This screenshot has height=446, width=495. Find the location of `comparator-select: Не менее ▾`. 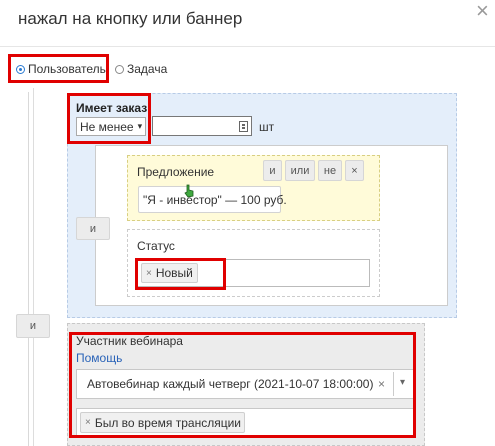

comparator-select: Не менее ▾ is located at coordinates (111, 126).